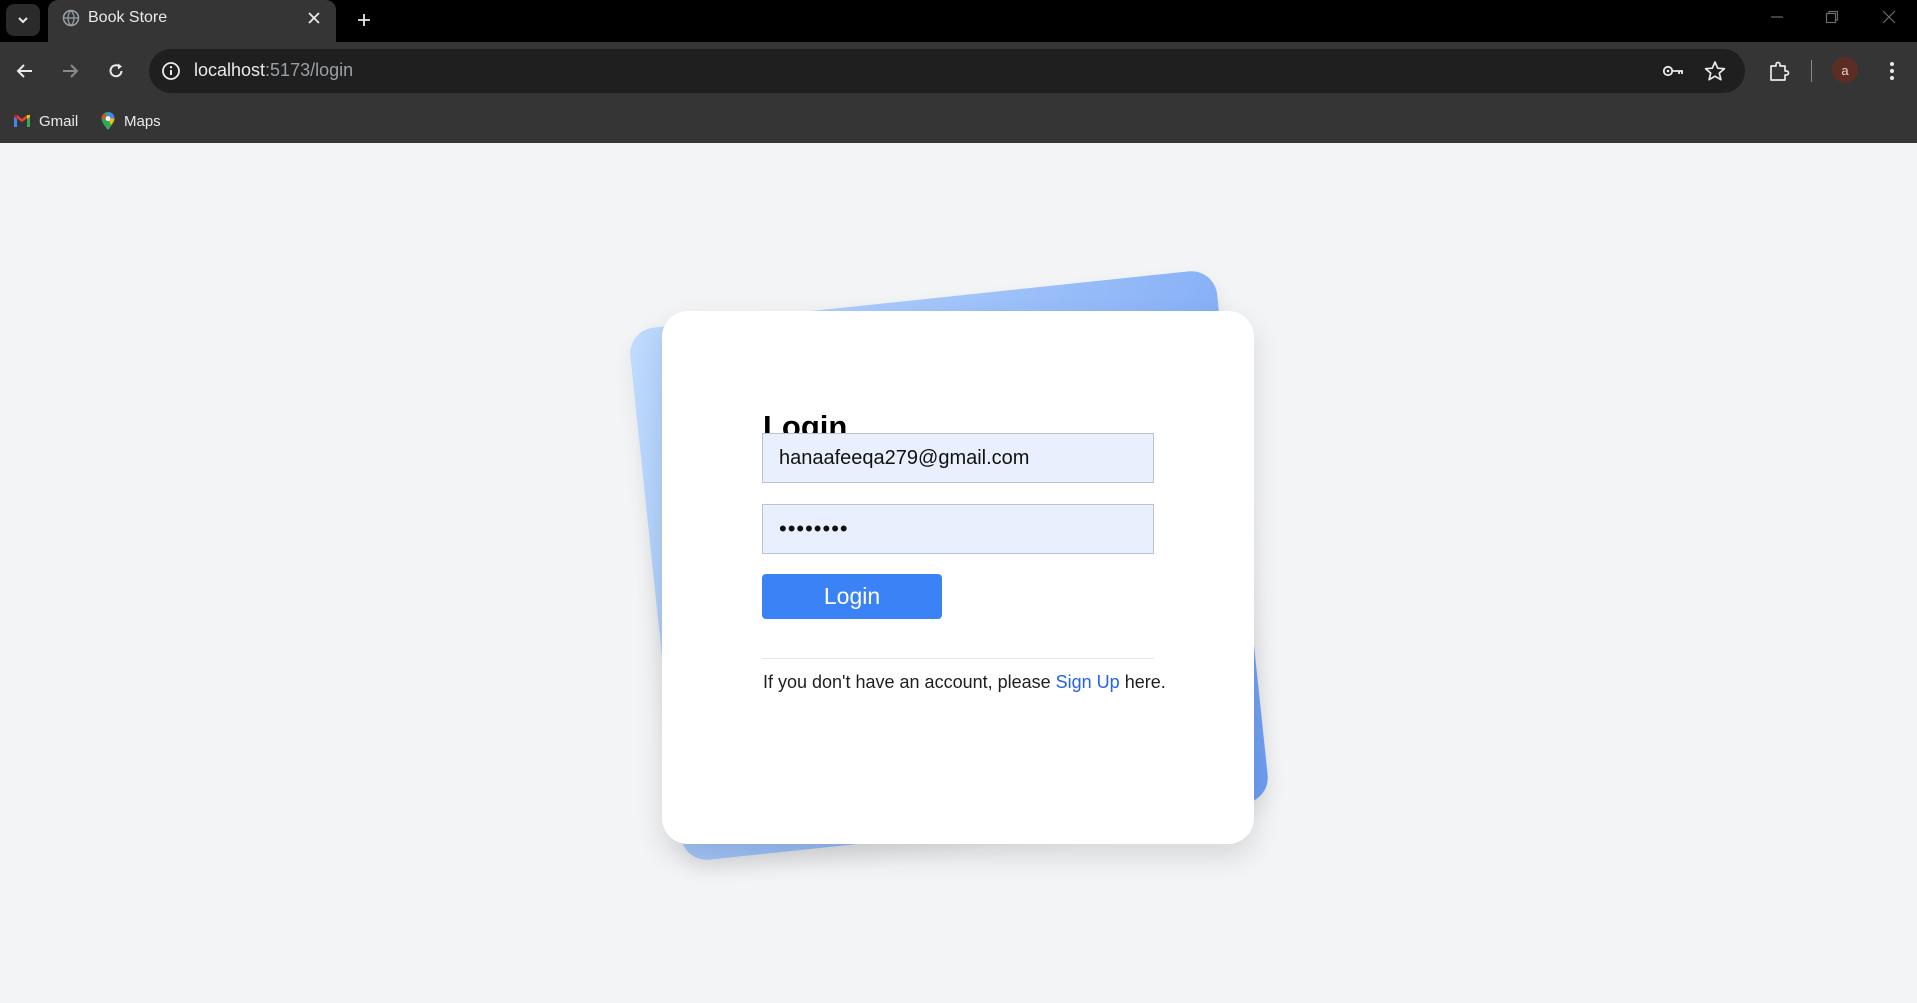  I want to click on chevron-down-icon, so click(23, 20).